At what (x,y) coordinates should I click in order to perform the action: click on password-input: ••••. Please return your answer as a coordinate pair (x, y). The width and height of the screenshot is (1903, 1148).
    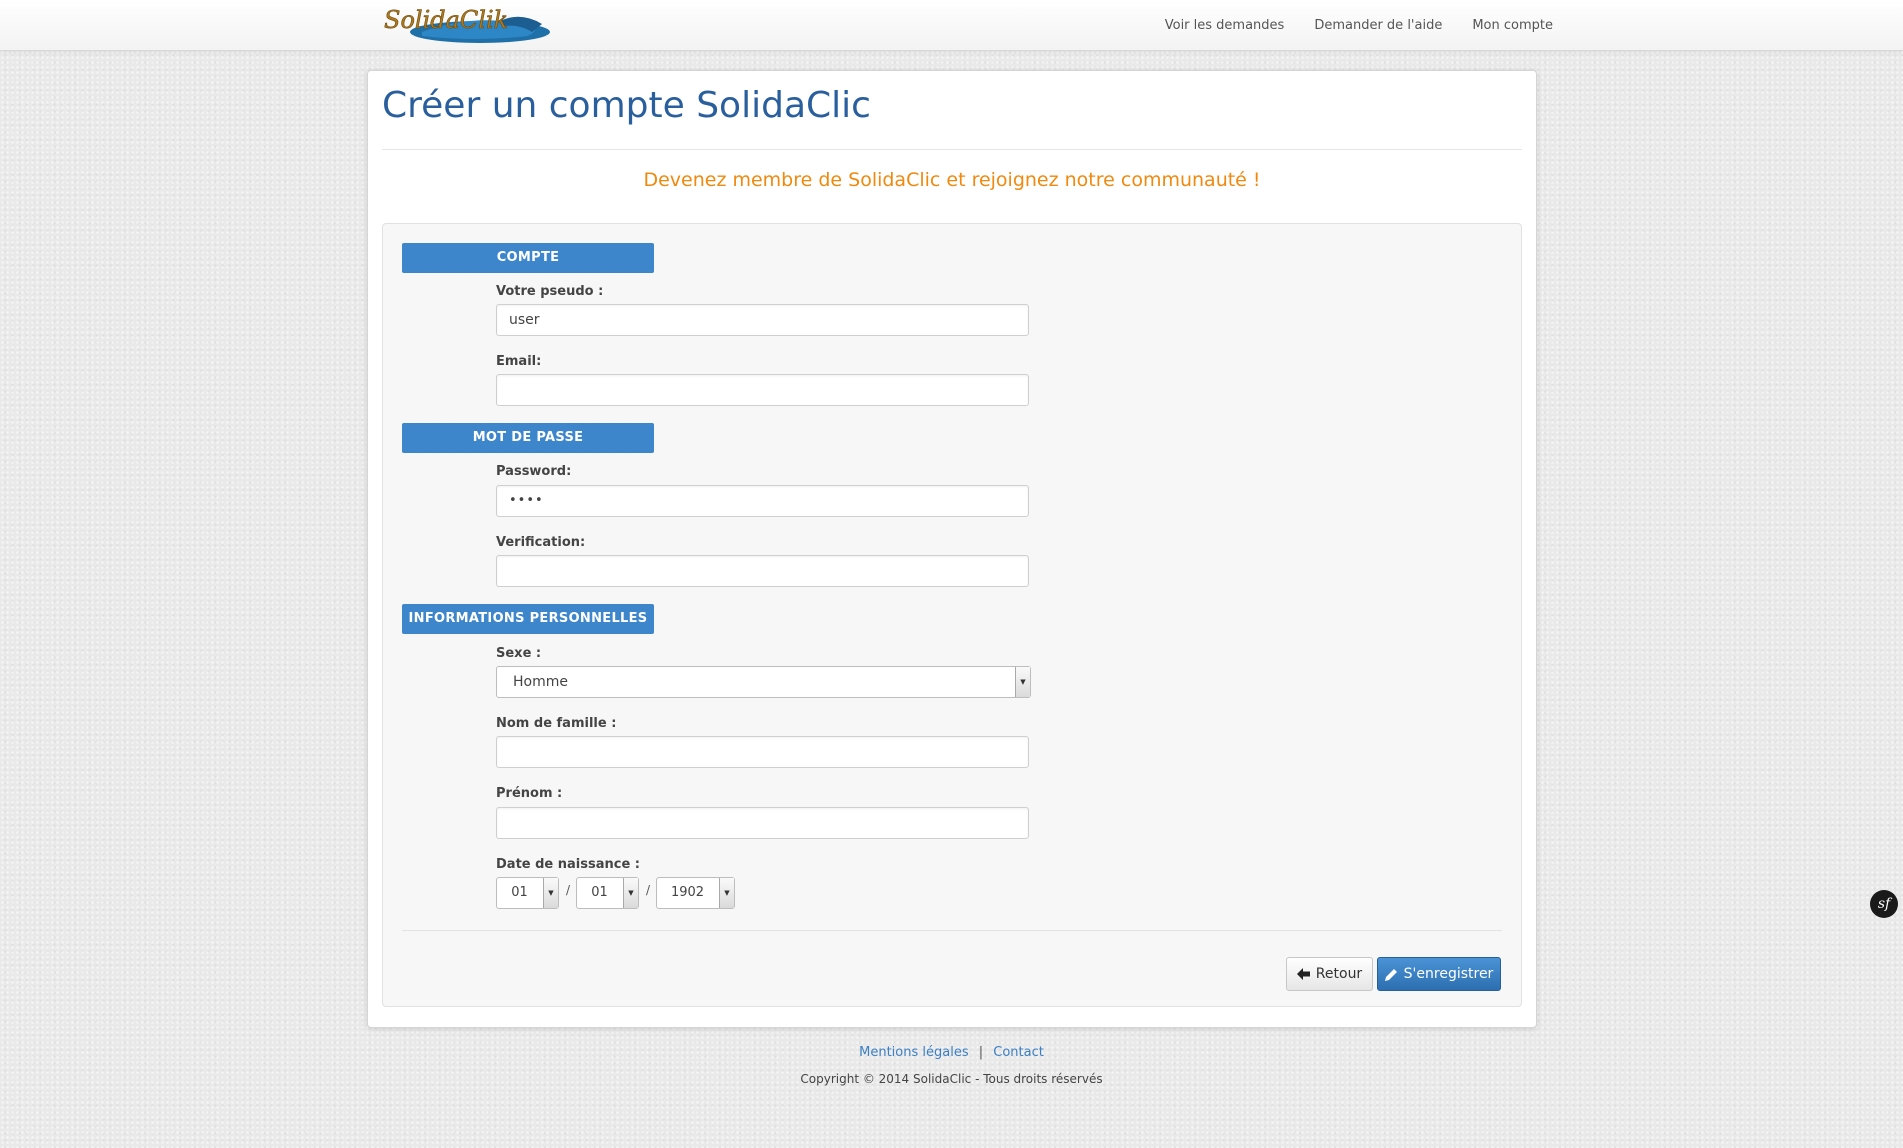
    Looking at the image, I should click on (762, 501).